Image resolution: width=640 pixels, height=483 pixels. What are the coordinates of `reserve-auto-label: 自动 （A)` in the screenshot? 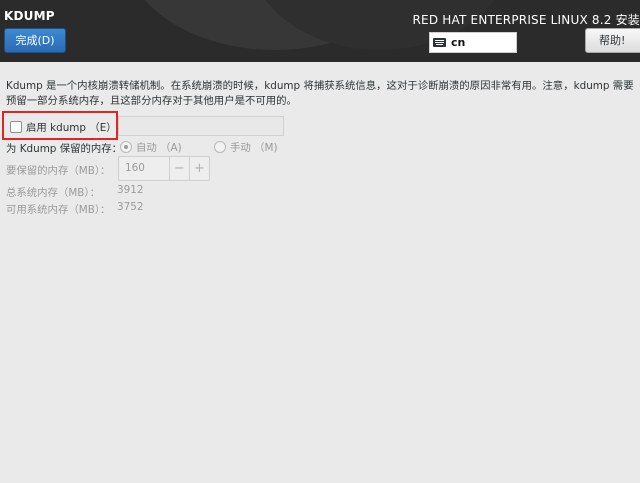 It's located at (159, 148).